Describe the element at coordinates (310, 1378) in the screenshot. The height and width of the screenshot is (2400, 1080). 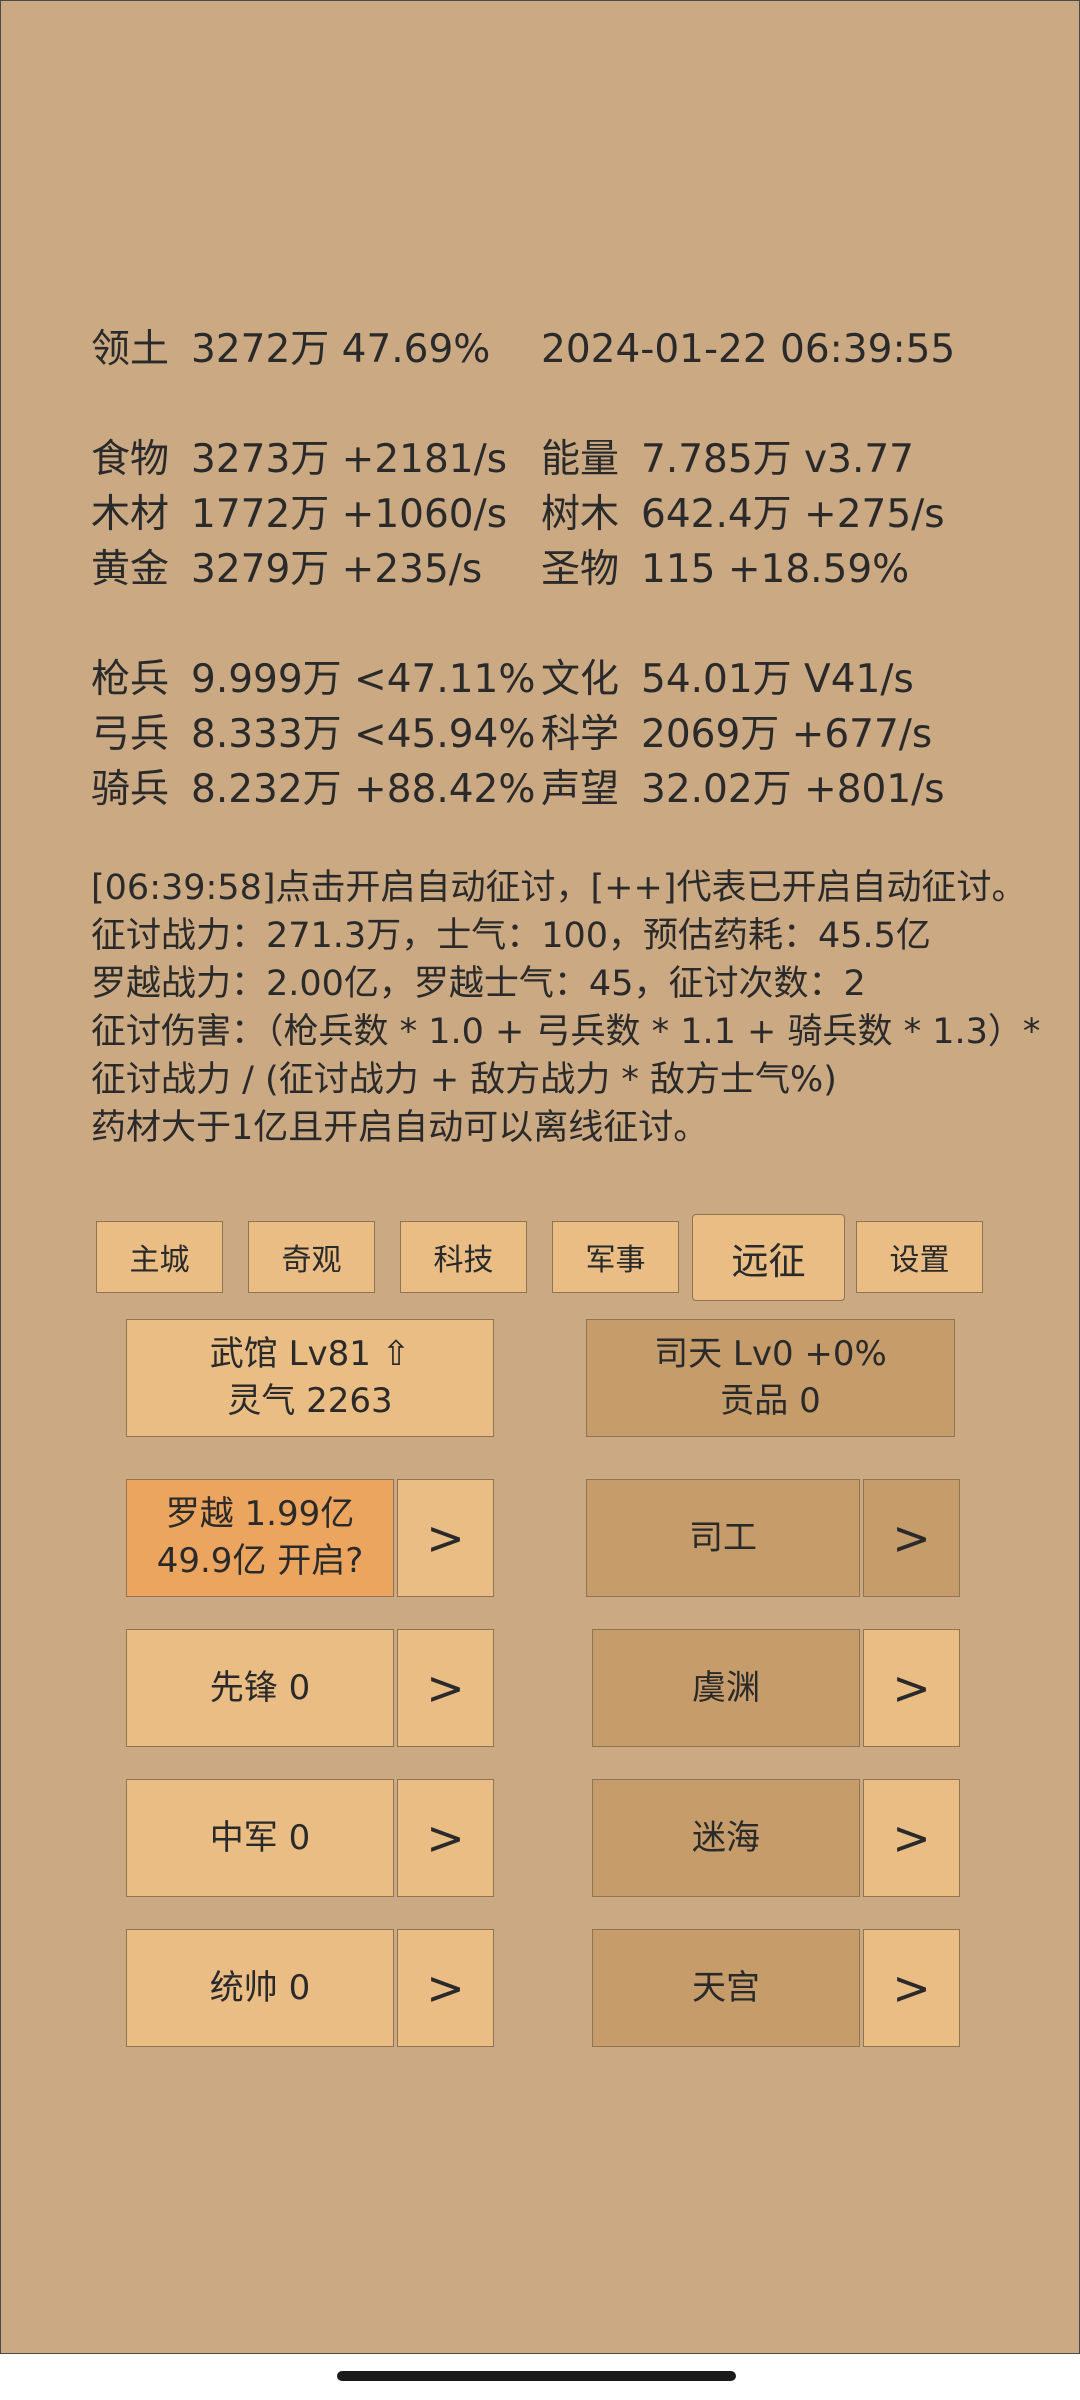
I see `wuguan-button: 武馆 Lv81 ⇧ 灵气 2263` at that location.